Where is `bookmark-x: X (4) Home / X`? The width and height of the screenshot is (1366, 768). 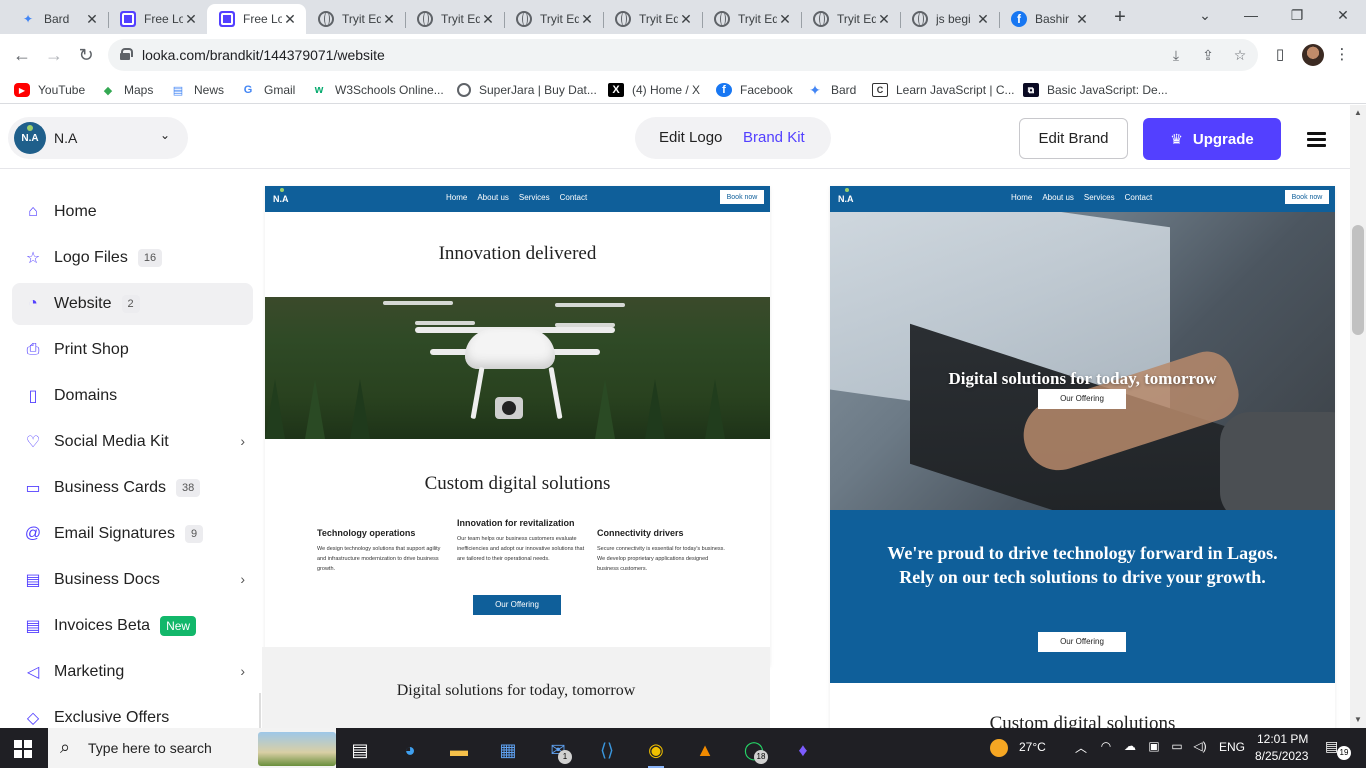 bookmark-x: X (4) Home / X is located at coordinates (654, 90).